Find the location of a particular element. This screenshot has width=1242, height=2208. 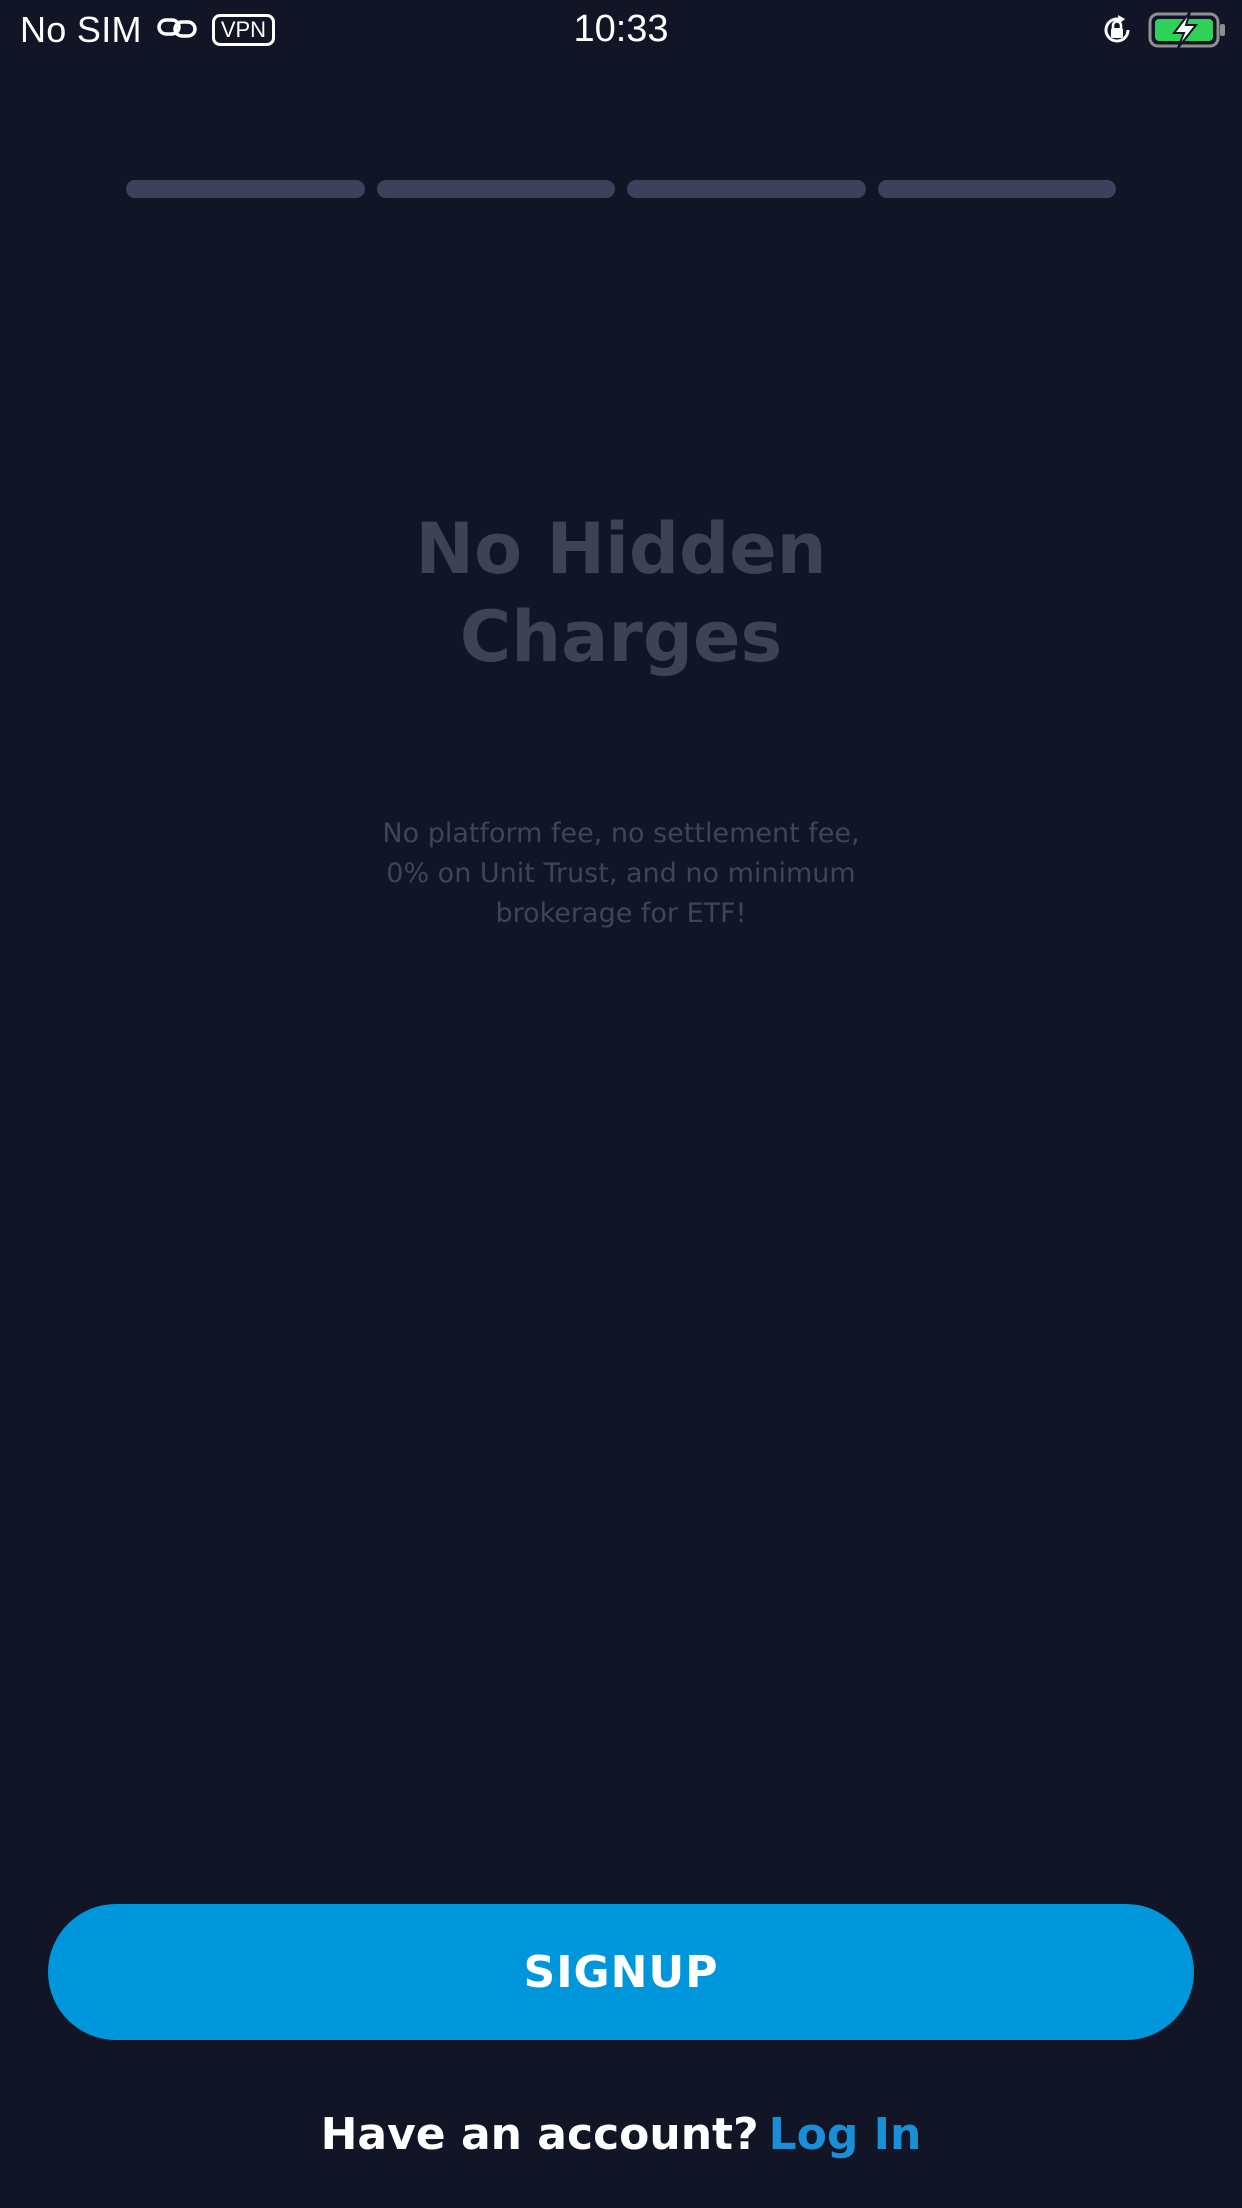

status-time: 10:33 is located at coordinates (621, 29).